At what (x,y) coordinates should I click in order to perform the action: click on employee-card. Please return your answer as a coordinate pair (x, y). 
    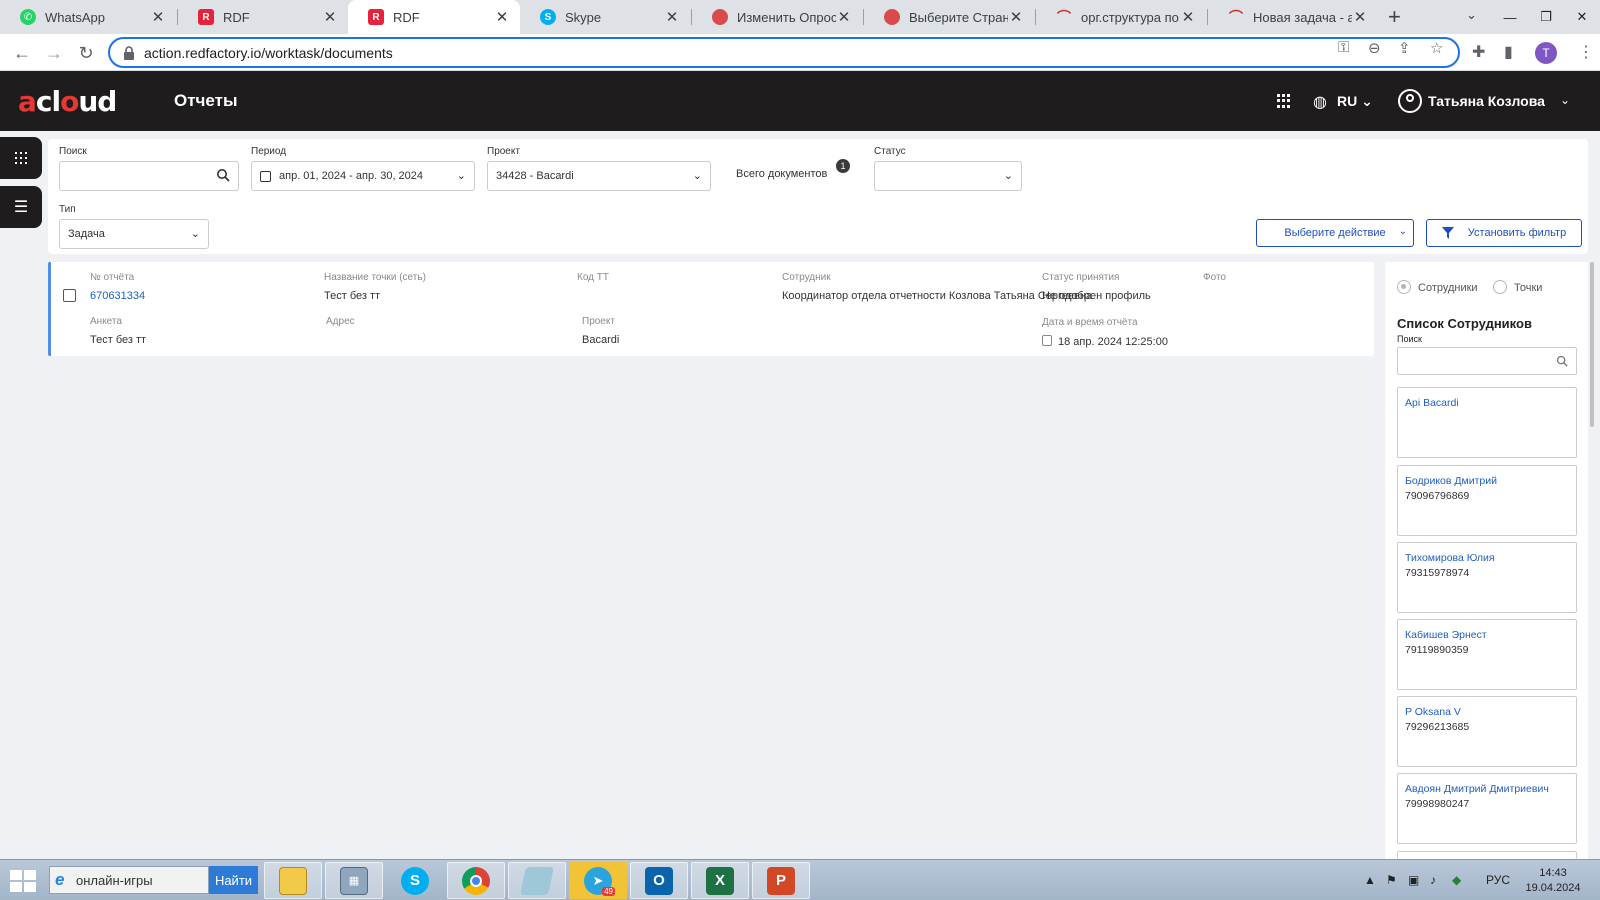
    Looking at the image, I should click on (1487, 855).